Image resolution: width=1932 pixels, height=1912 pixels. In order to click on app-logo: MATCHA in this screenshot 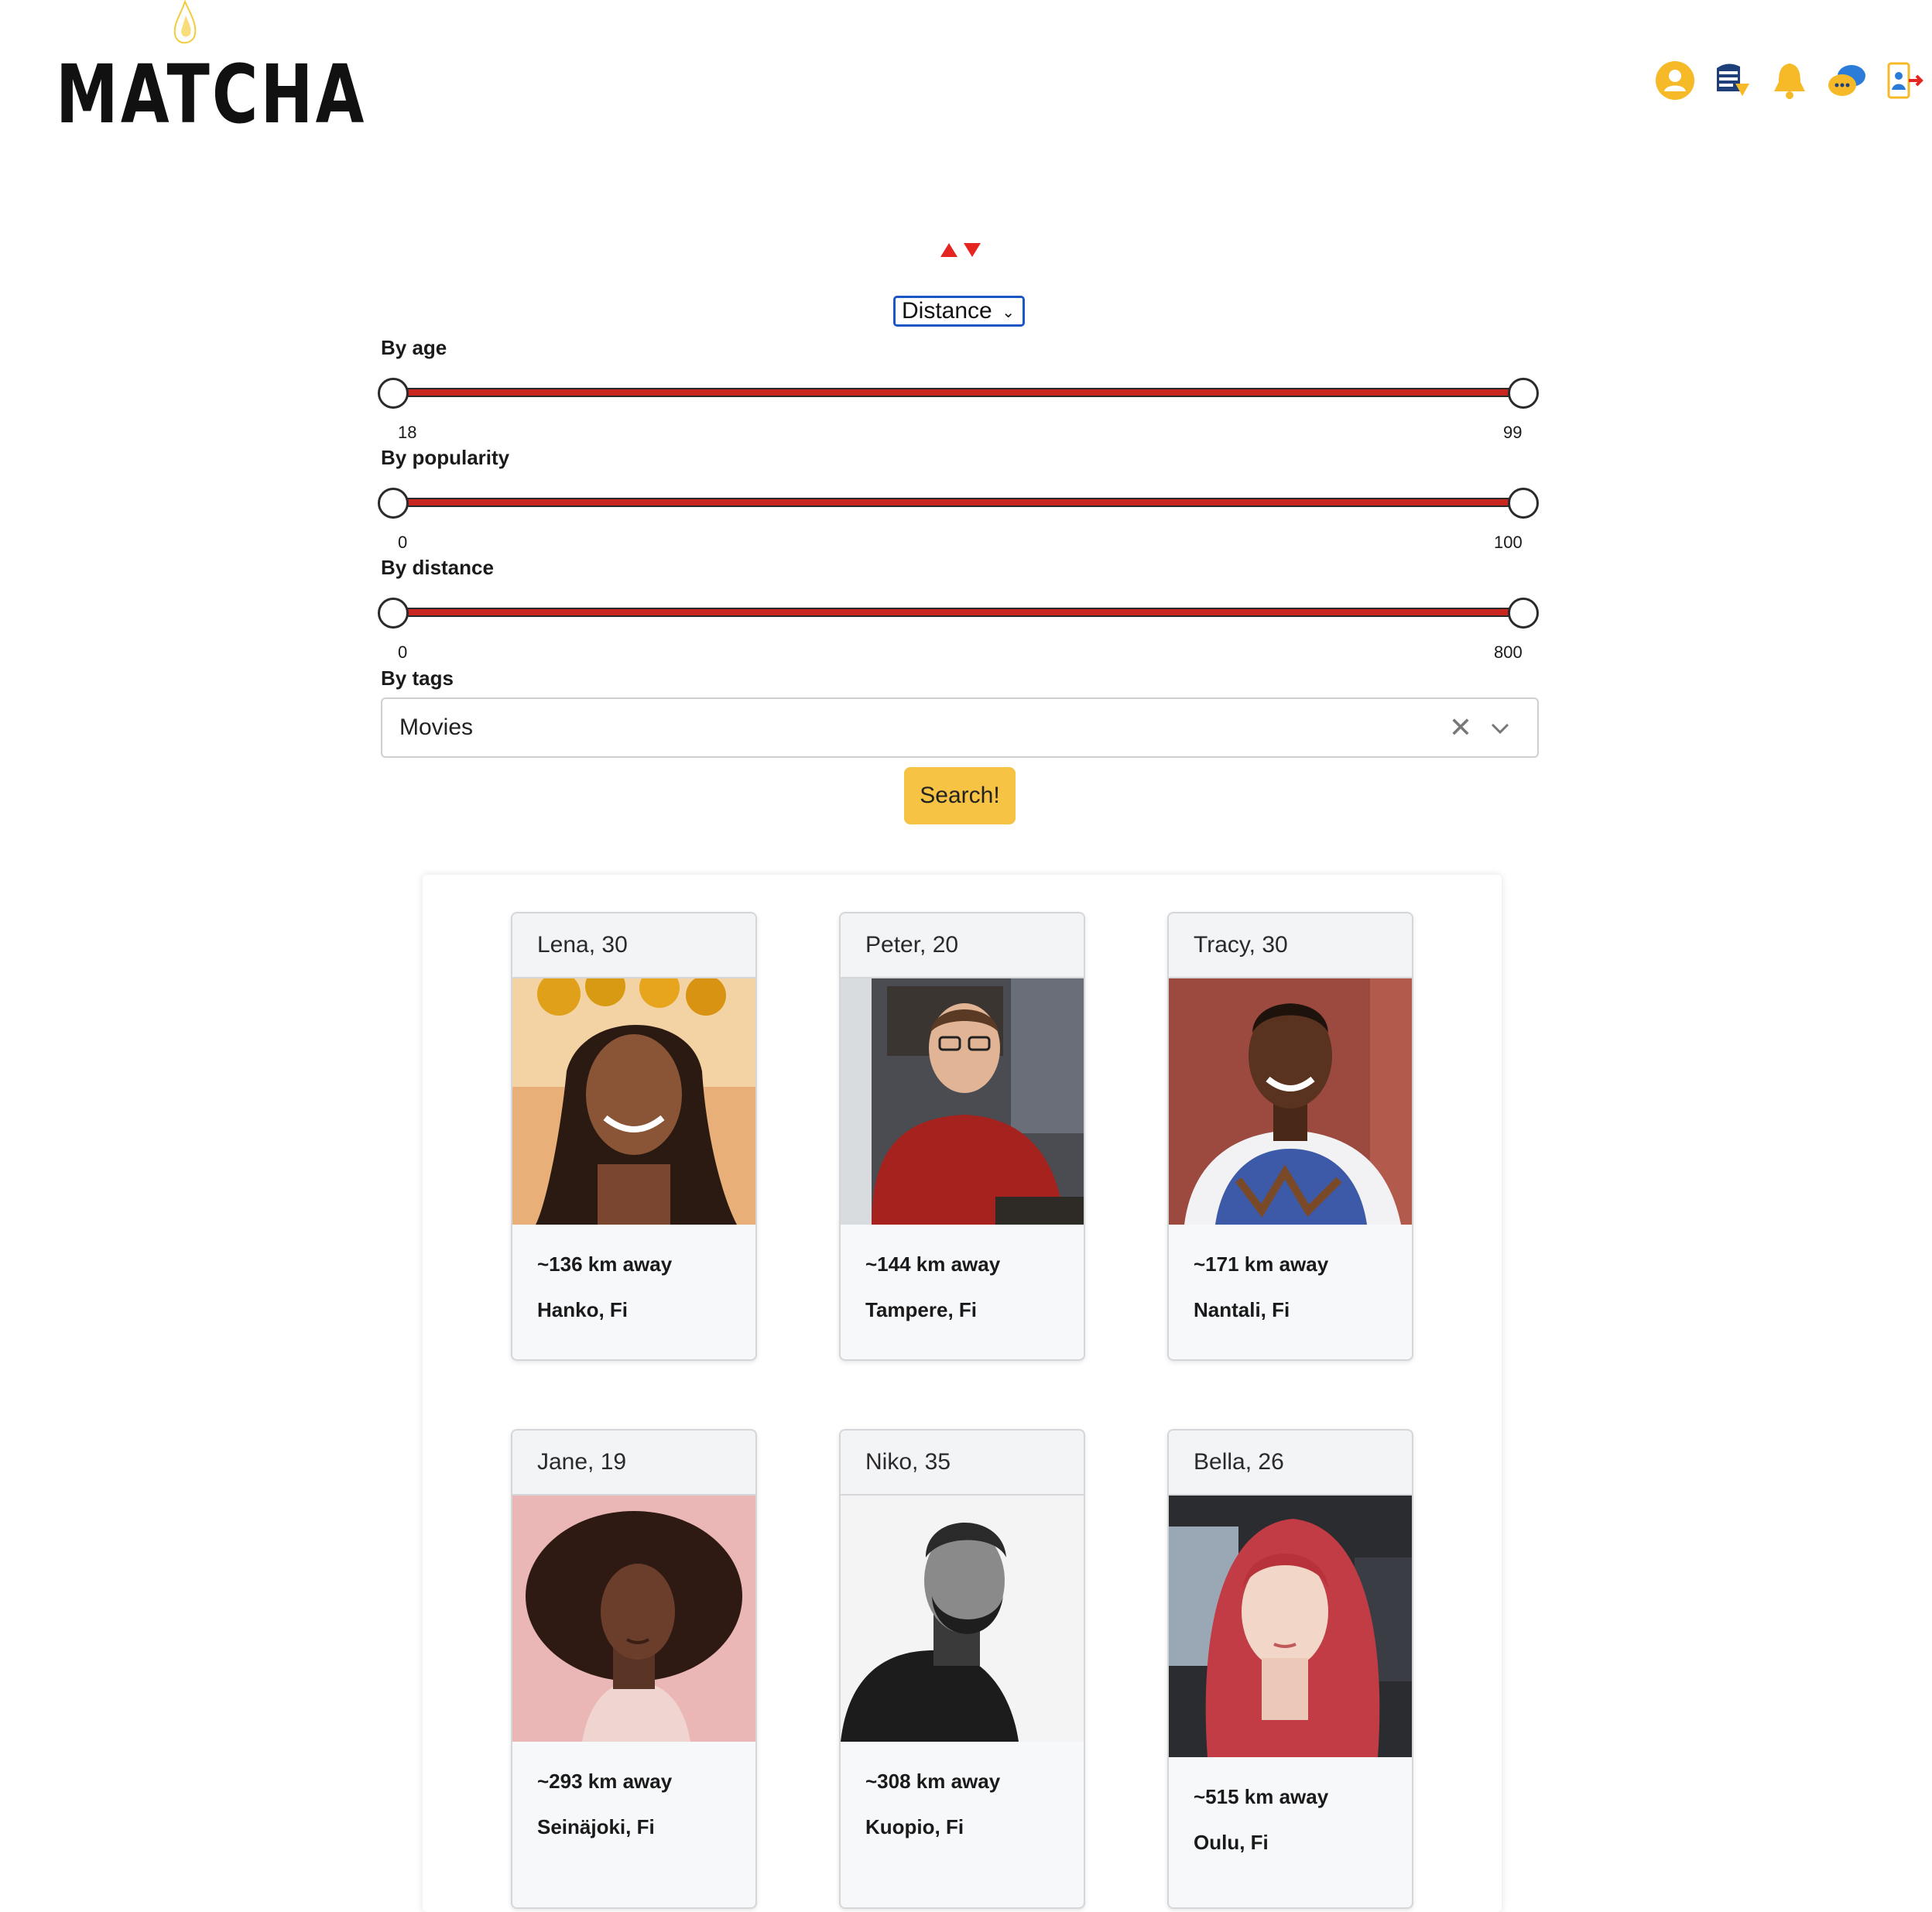, I will do `click(210, 73)`.